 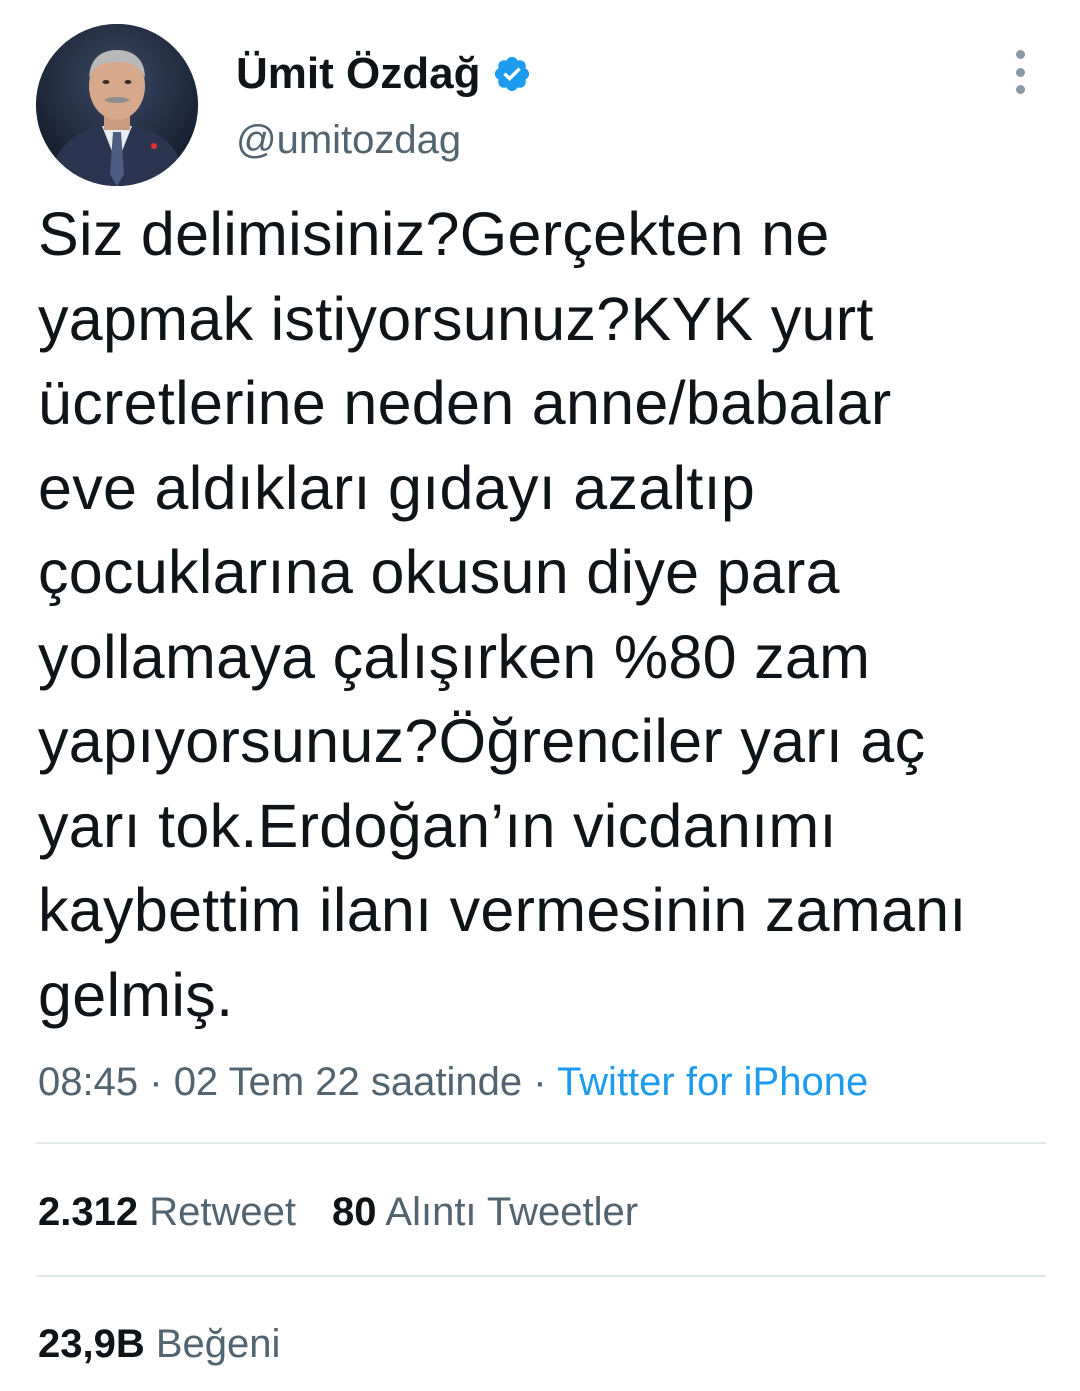 I want to click on quote-tweets-stat: 80 Alıntı Tweetler, so click(x=485, y=1212).